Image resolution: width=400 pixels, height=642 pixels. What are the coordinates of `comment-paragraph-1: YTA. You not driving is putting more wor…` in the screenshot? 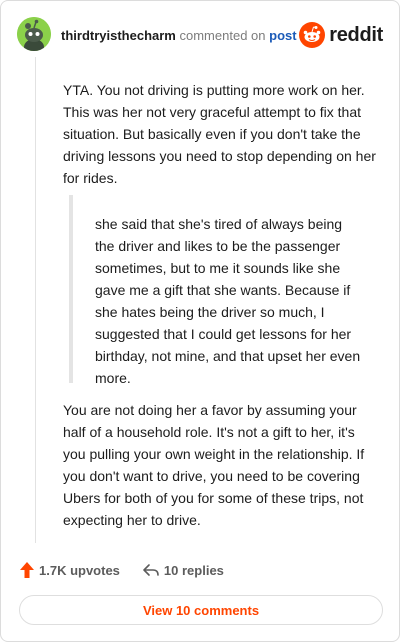 It's located at (219, 134).